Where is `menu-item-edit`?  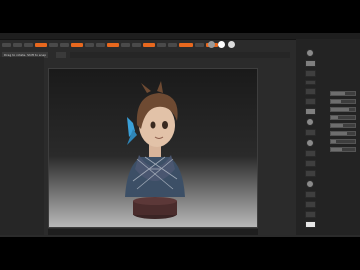 menu-item-edit is located at coordinates (64, 45).